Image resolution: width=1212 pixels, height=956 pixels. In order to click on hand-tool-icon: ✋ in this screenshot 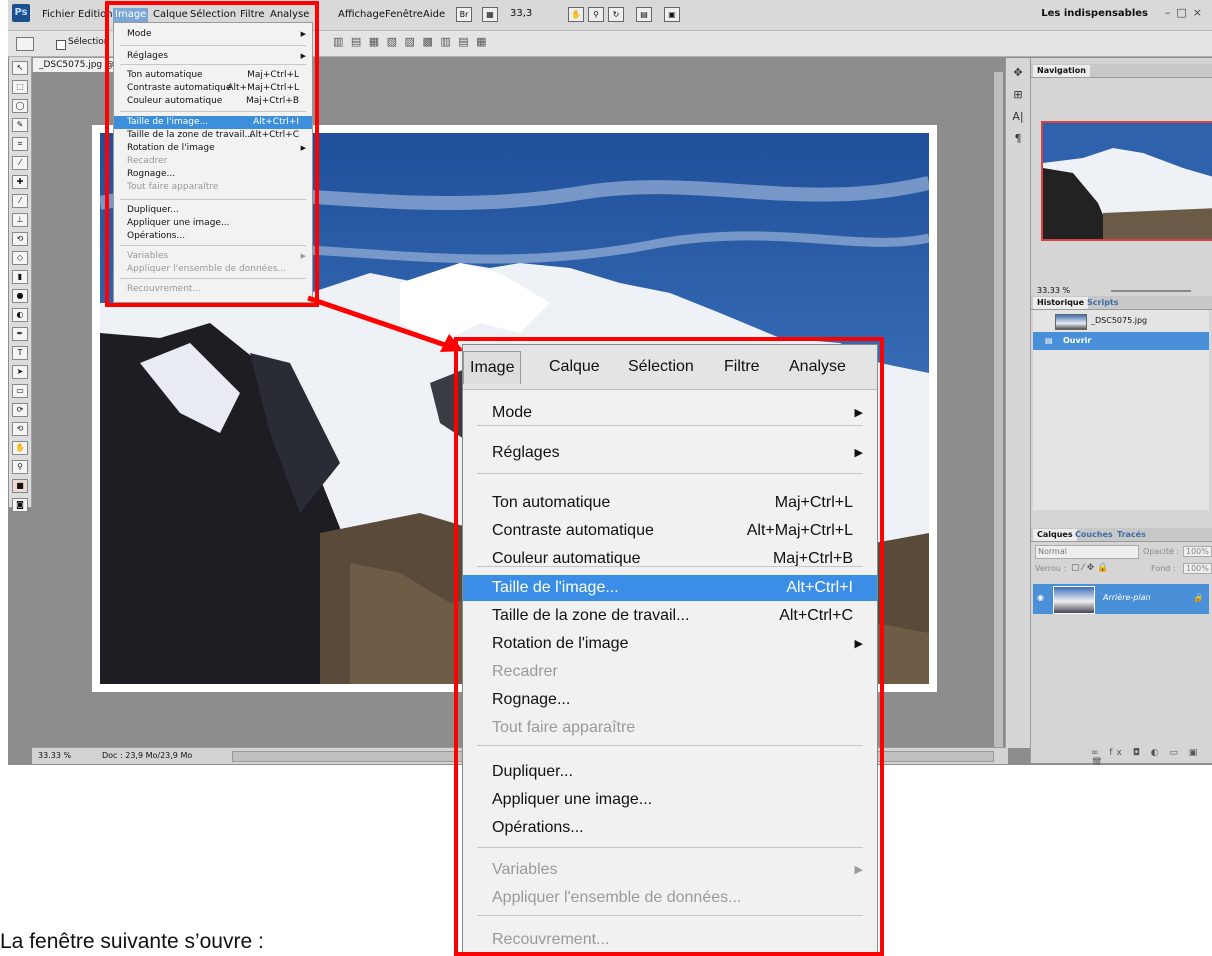, I will do `click(20, 448)`.